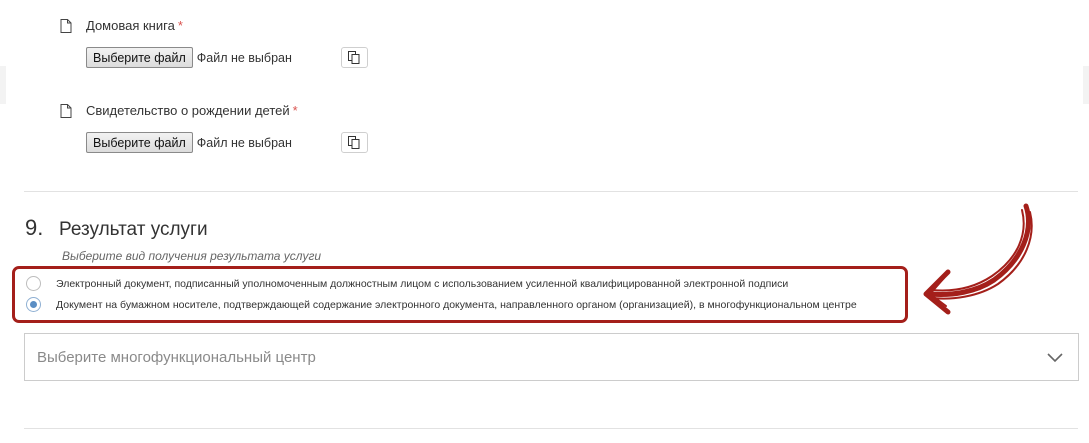  Describe the element at coordinates (133, 229) in the screenshot. I see `section-title: Результат услуги` at that location.